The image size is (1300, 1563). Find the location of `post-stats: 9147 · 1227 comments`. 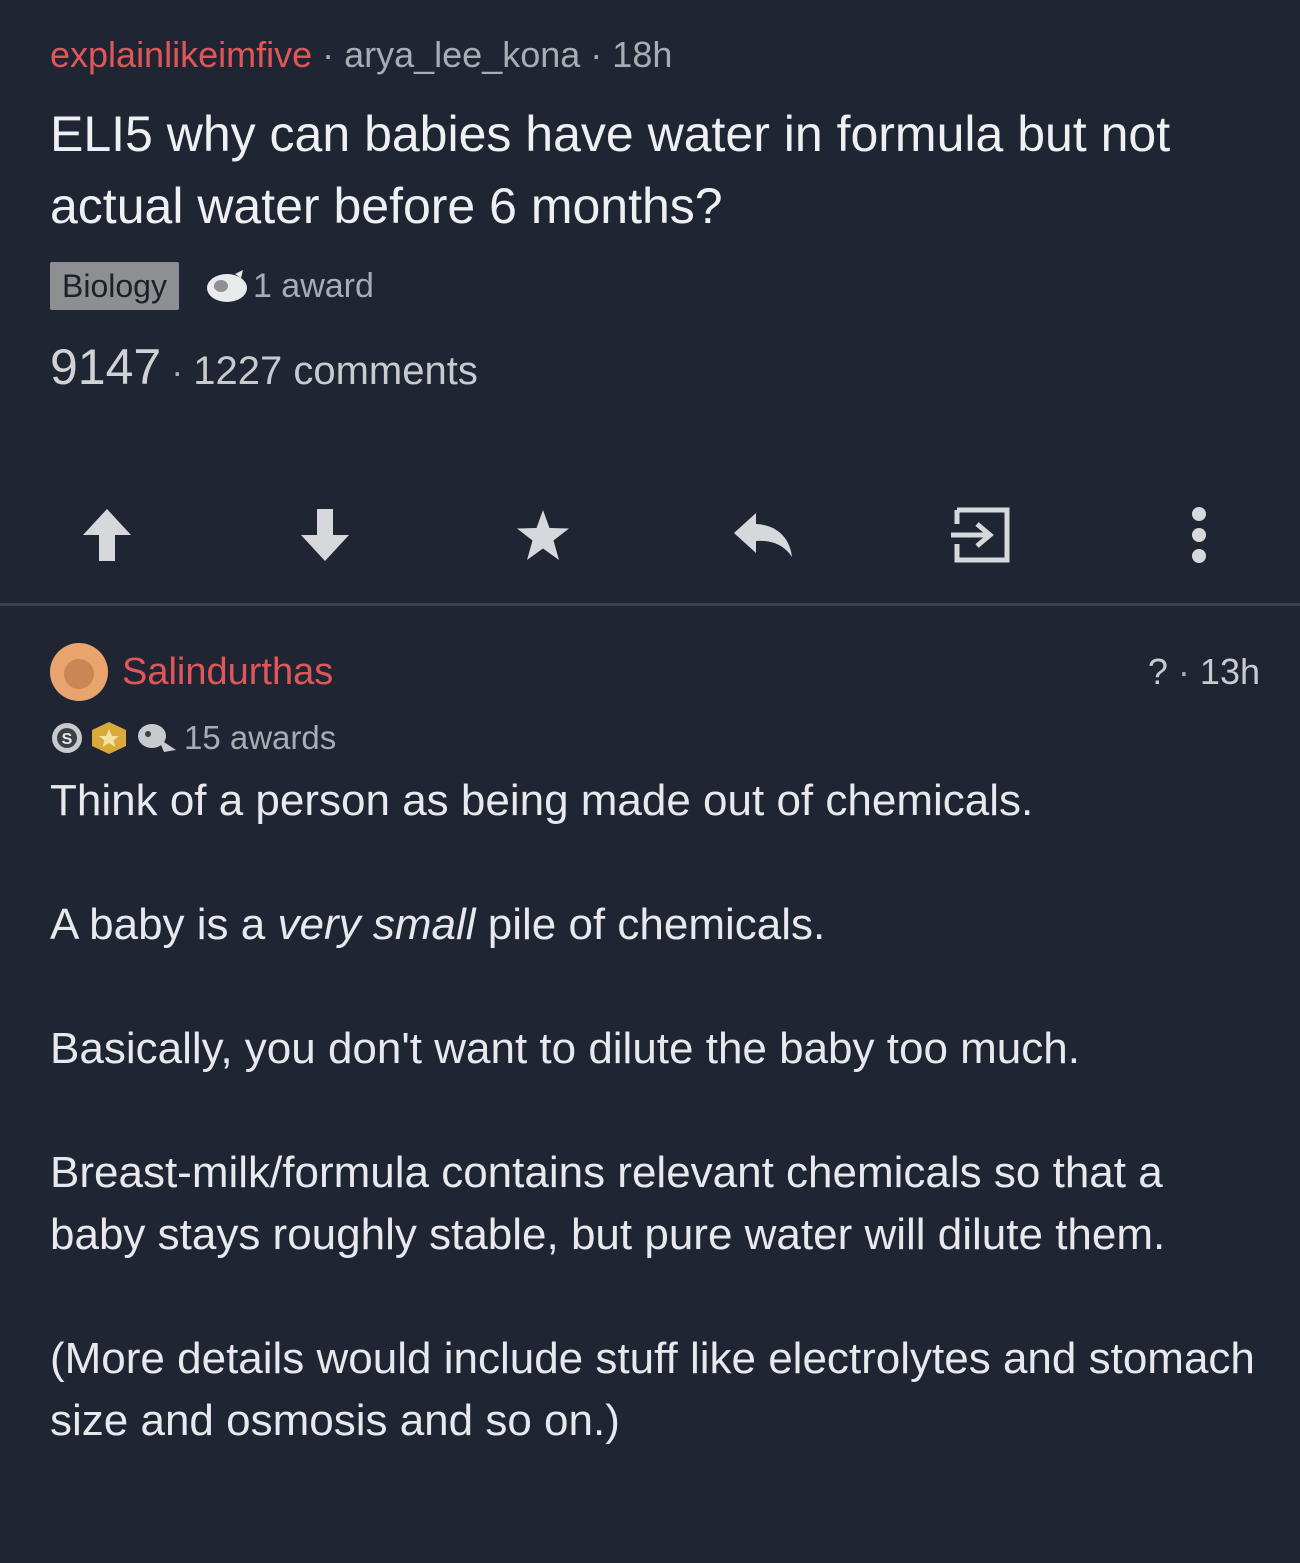

post-stats: 9147 · 1227 comments is located at coordinates (655, 367).